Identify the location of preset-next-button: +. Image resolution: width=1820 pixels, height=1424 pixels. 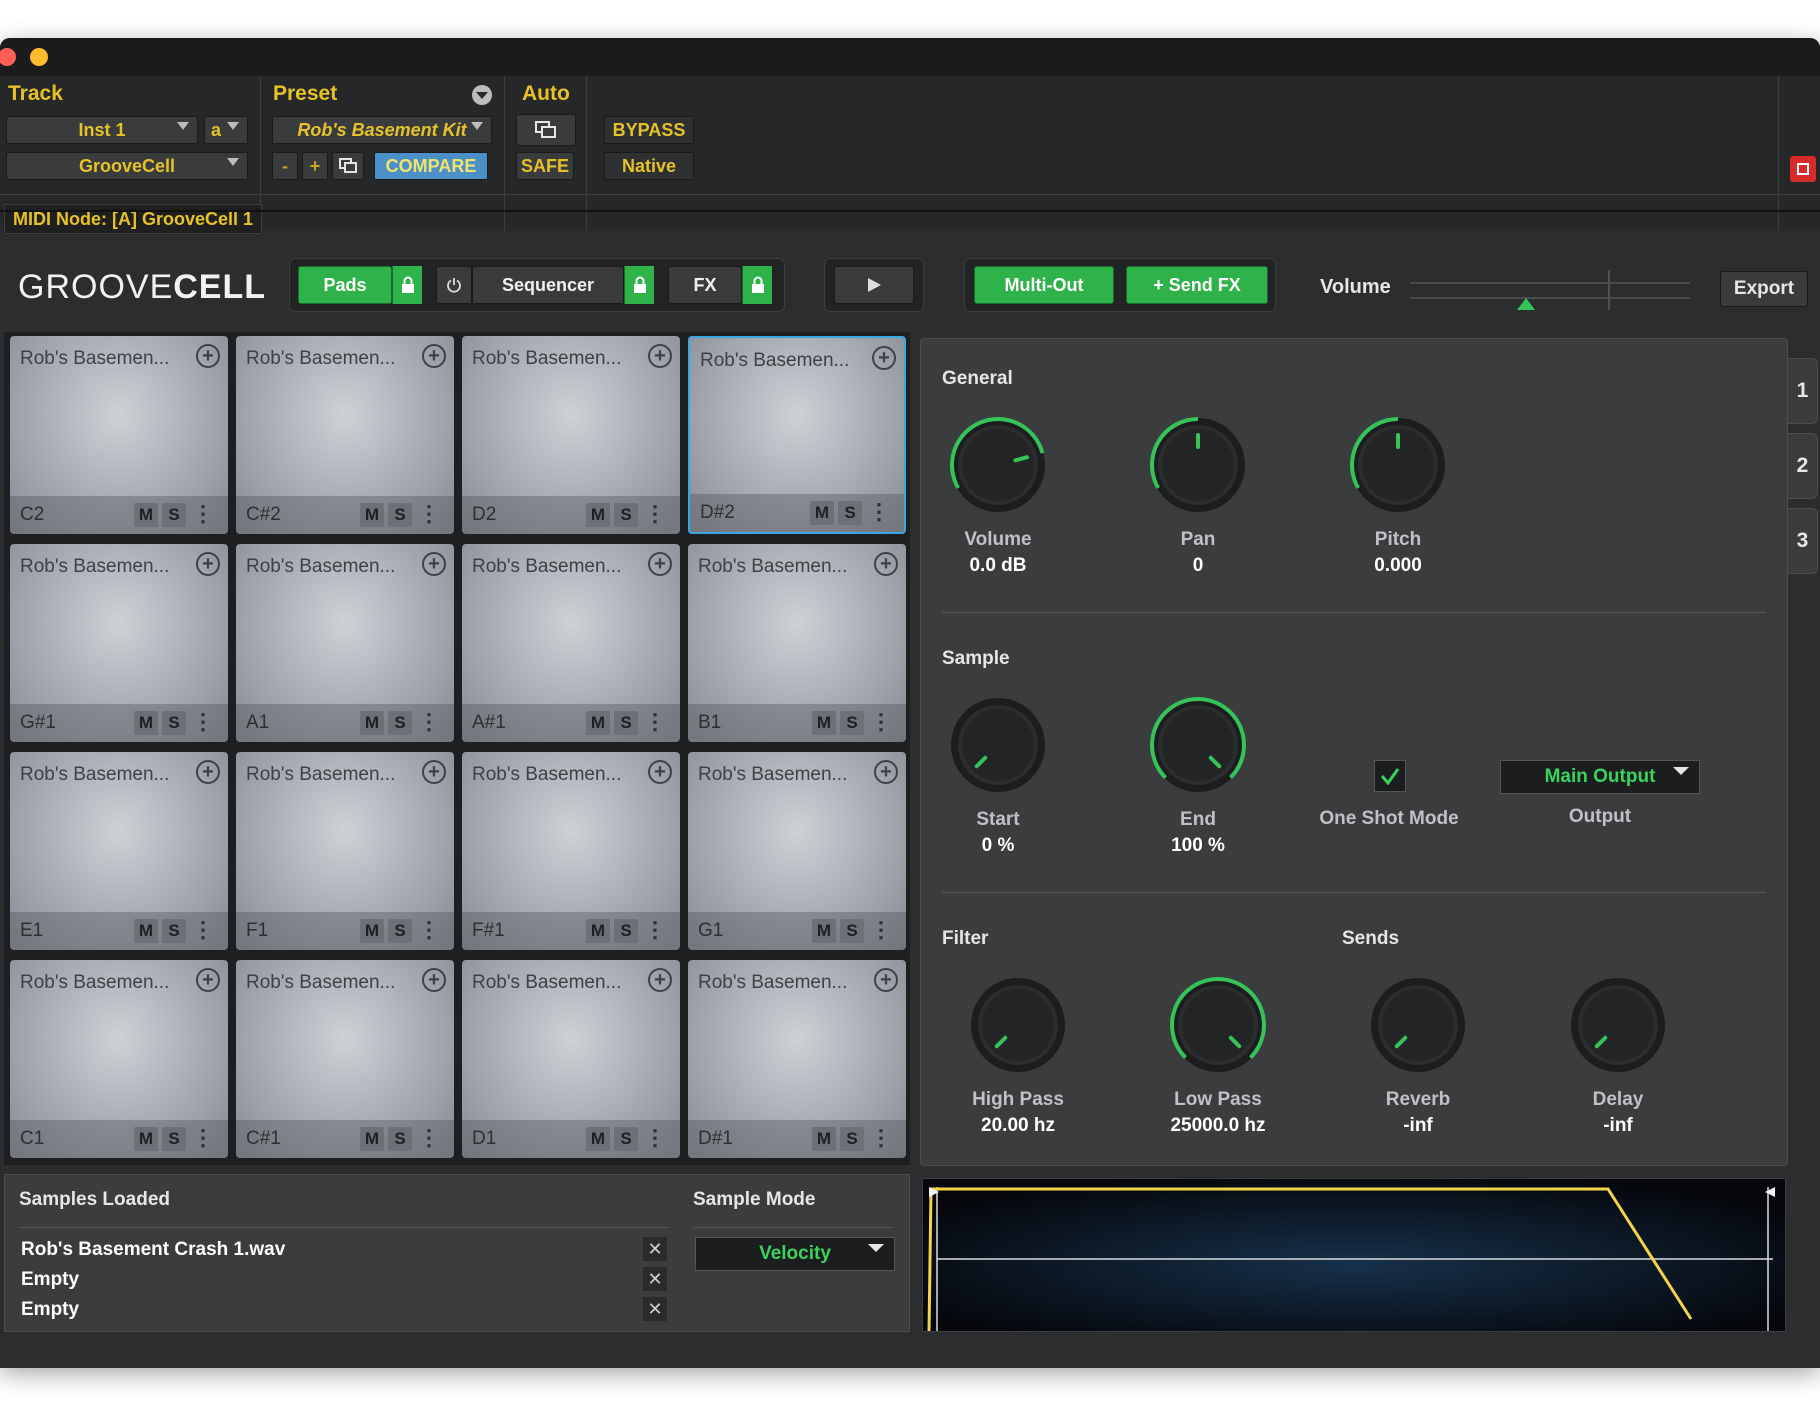
(315, 166).